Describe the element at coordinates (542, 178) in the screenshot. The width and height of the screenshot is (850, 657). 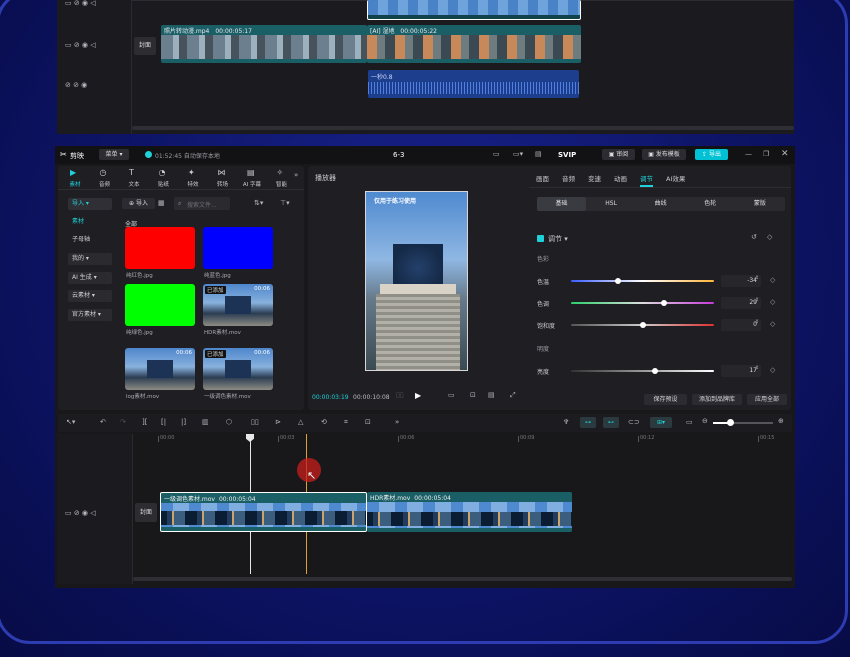
I see `inspector-tab: 画面` at that location.